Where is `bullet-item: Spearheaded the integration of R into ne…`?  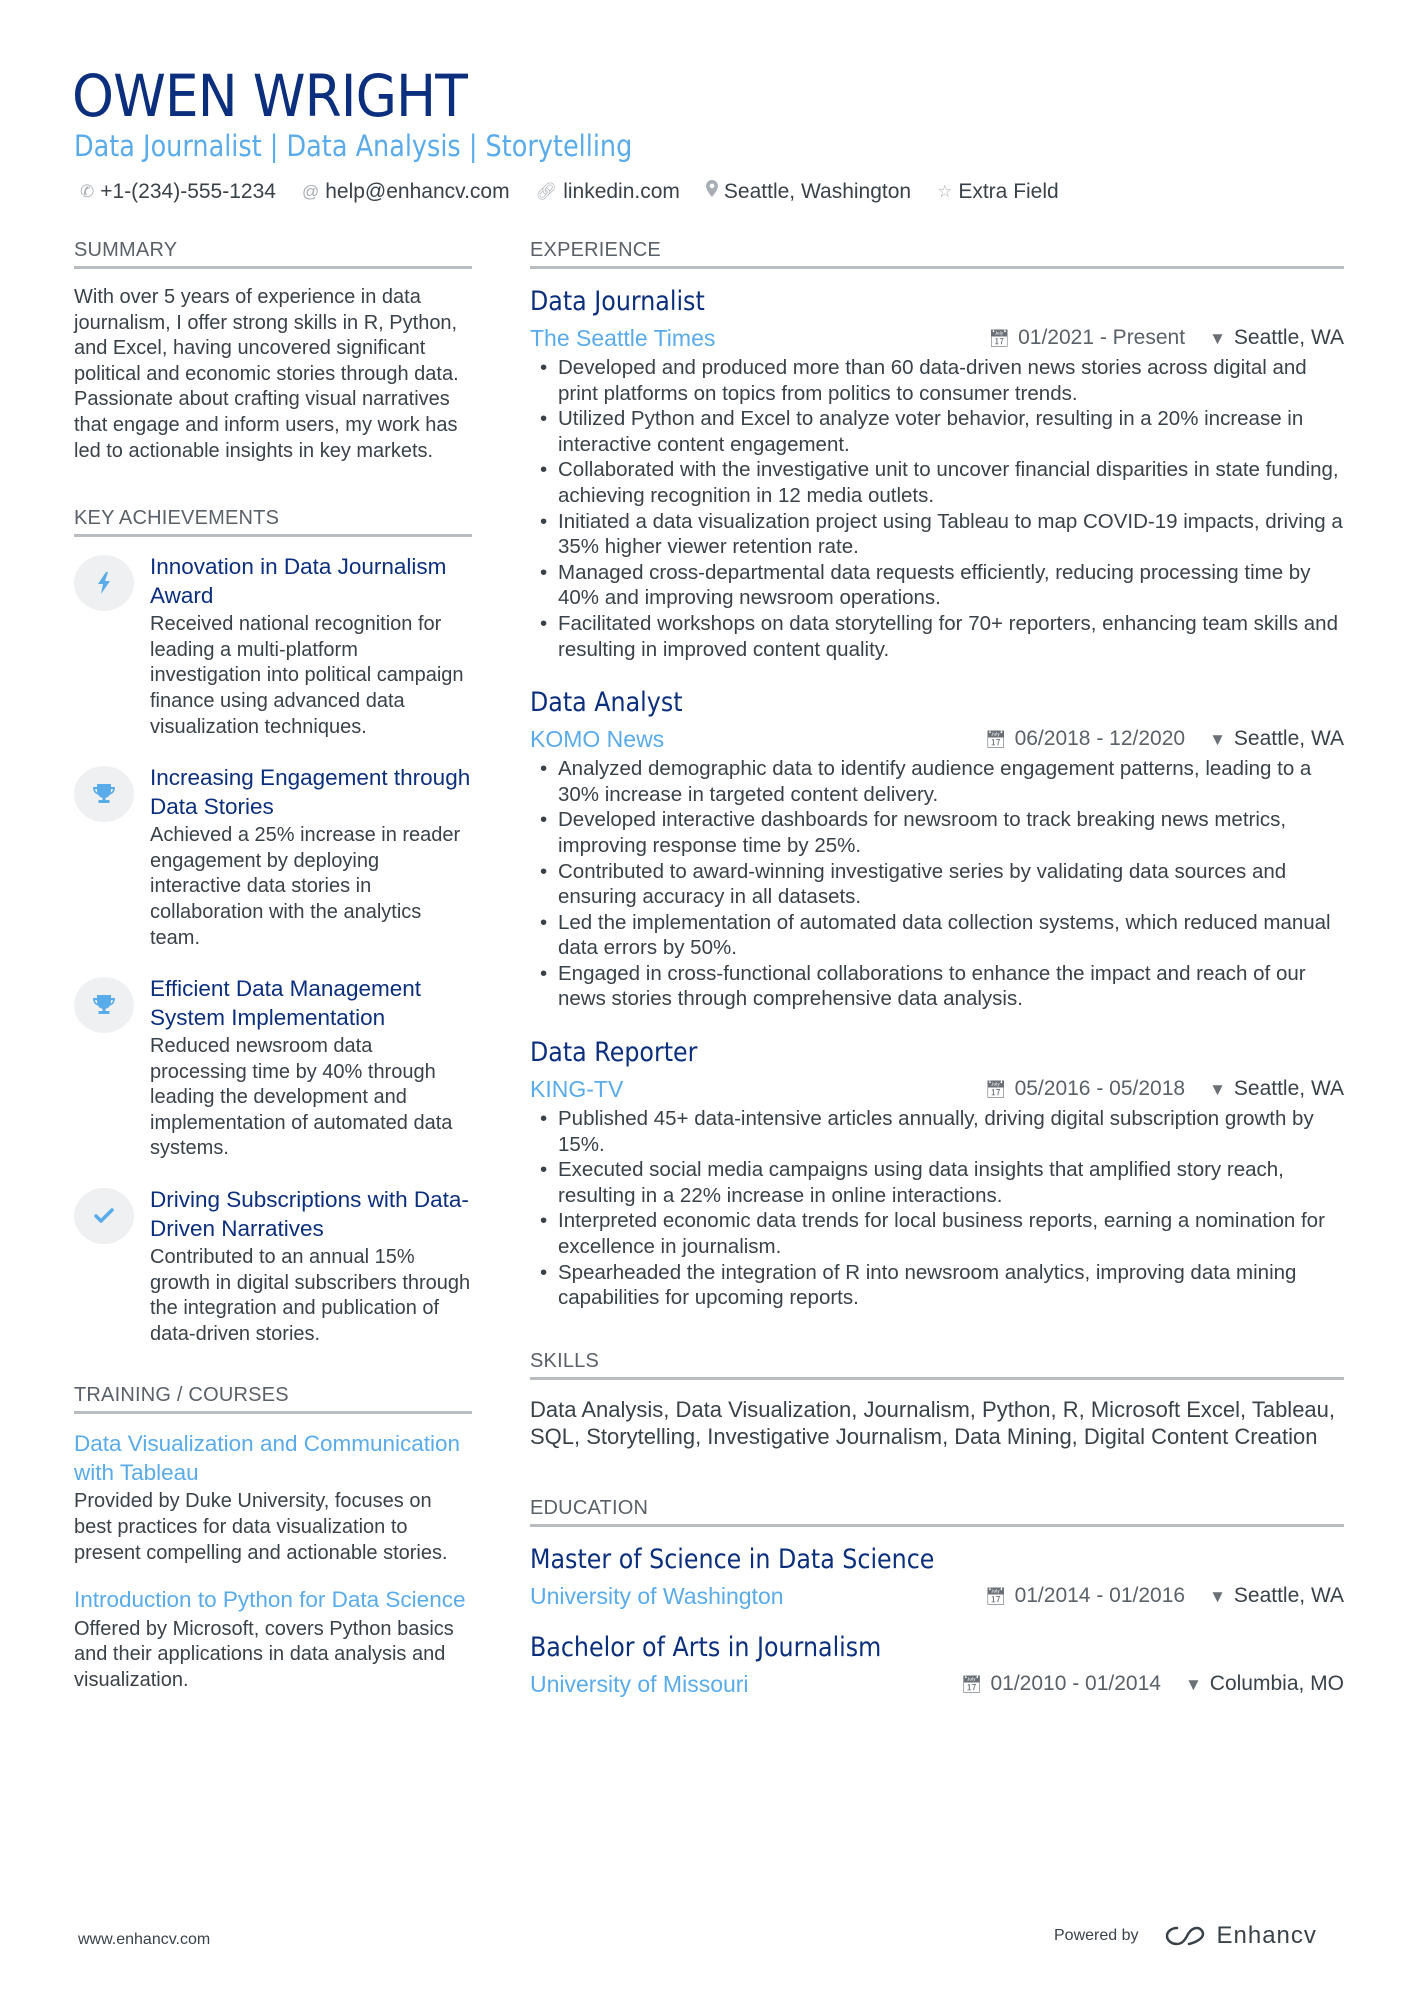
bullet-item: Spearheaded the integration of R into ne… is located at coordinates (937, 1285).